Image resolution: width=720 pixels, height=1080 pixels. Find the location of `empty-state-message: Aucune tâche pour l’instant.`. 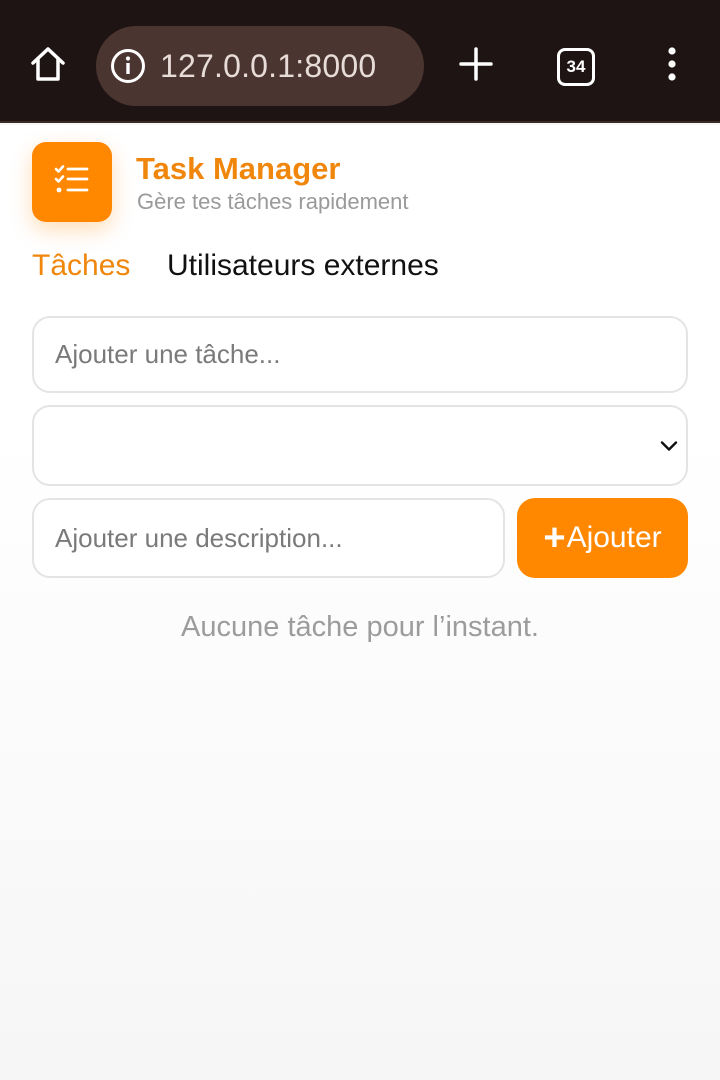

empty-state-message: Aucune tâche pour l’instant. is located at coordinates (360, 627).